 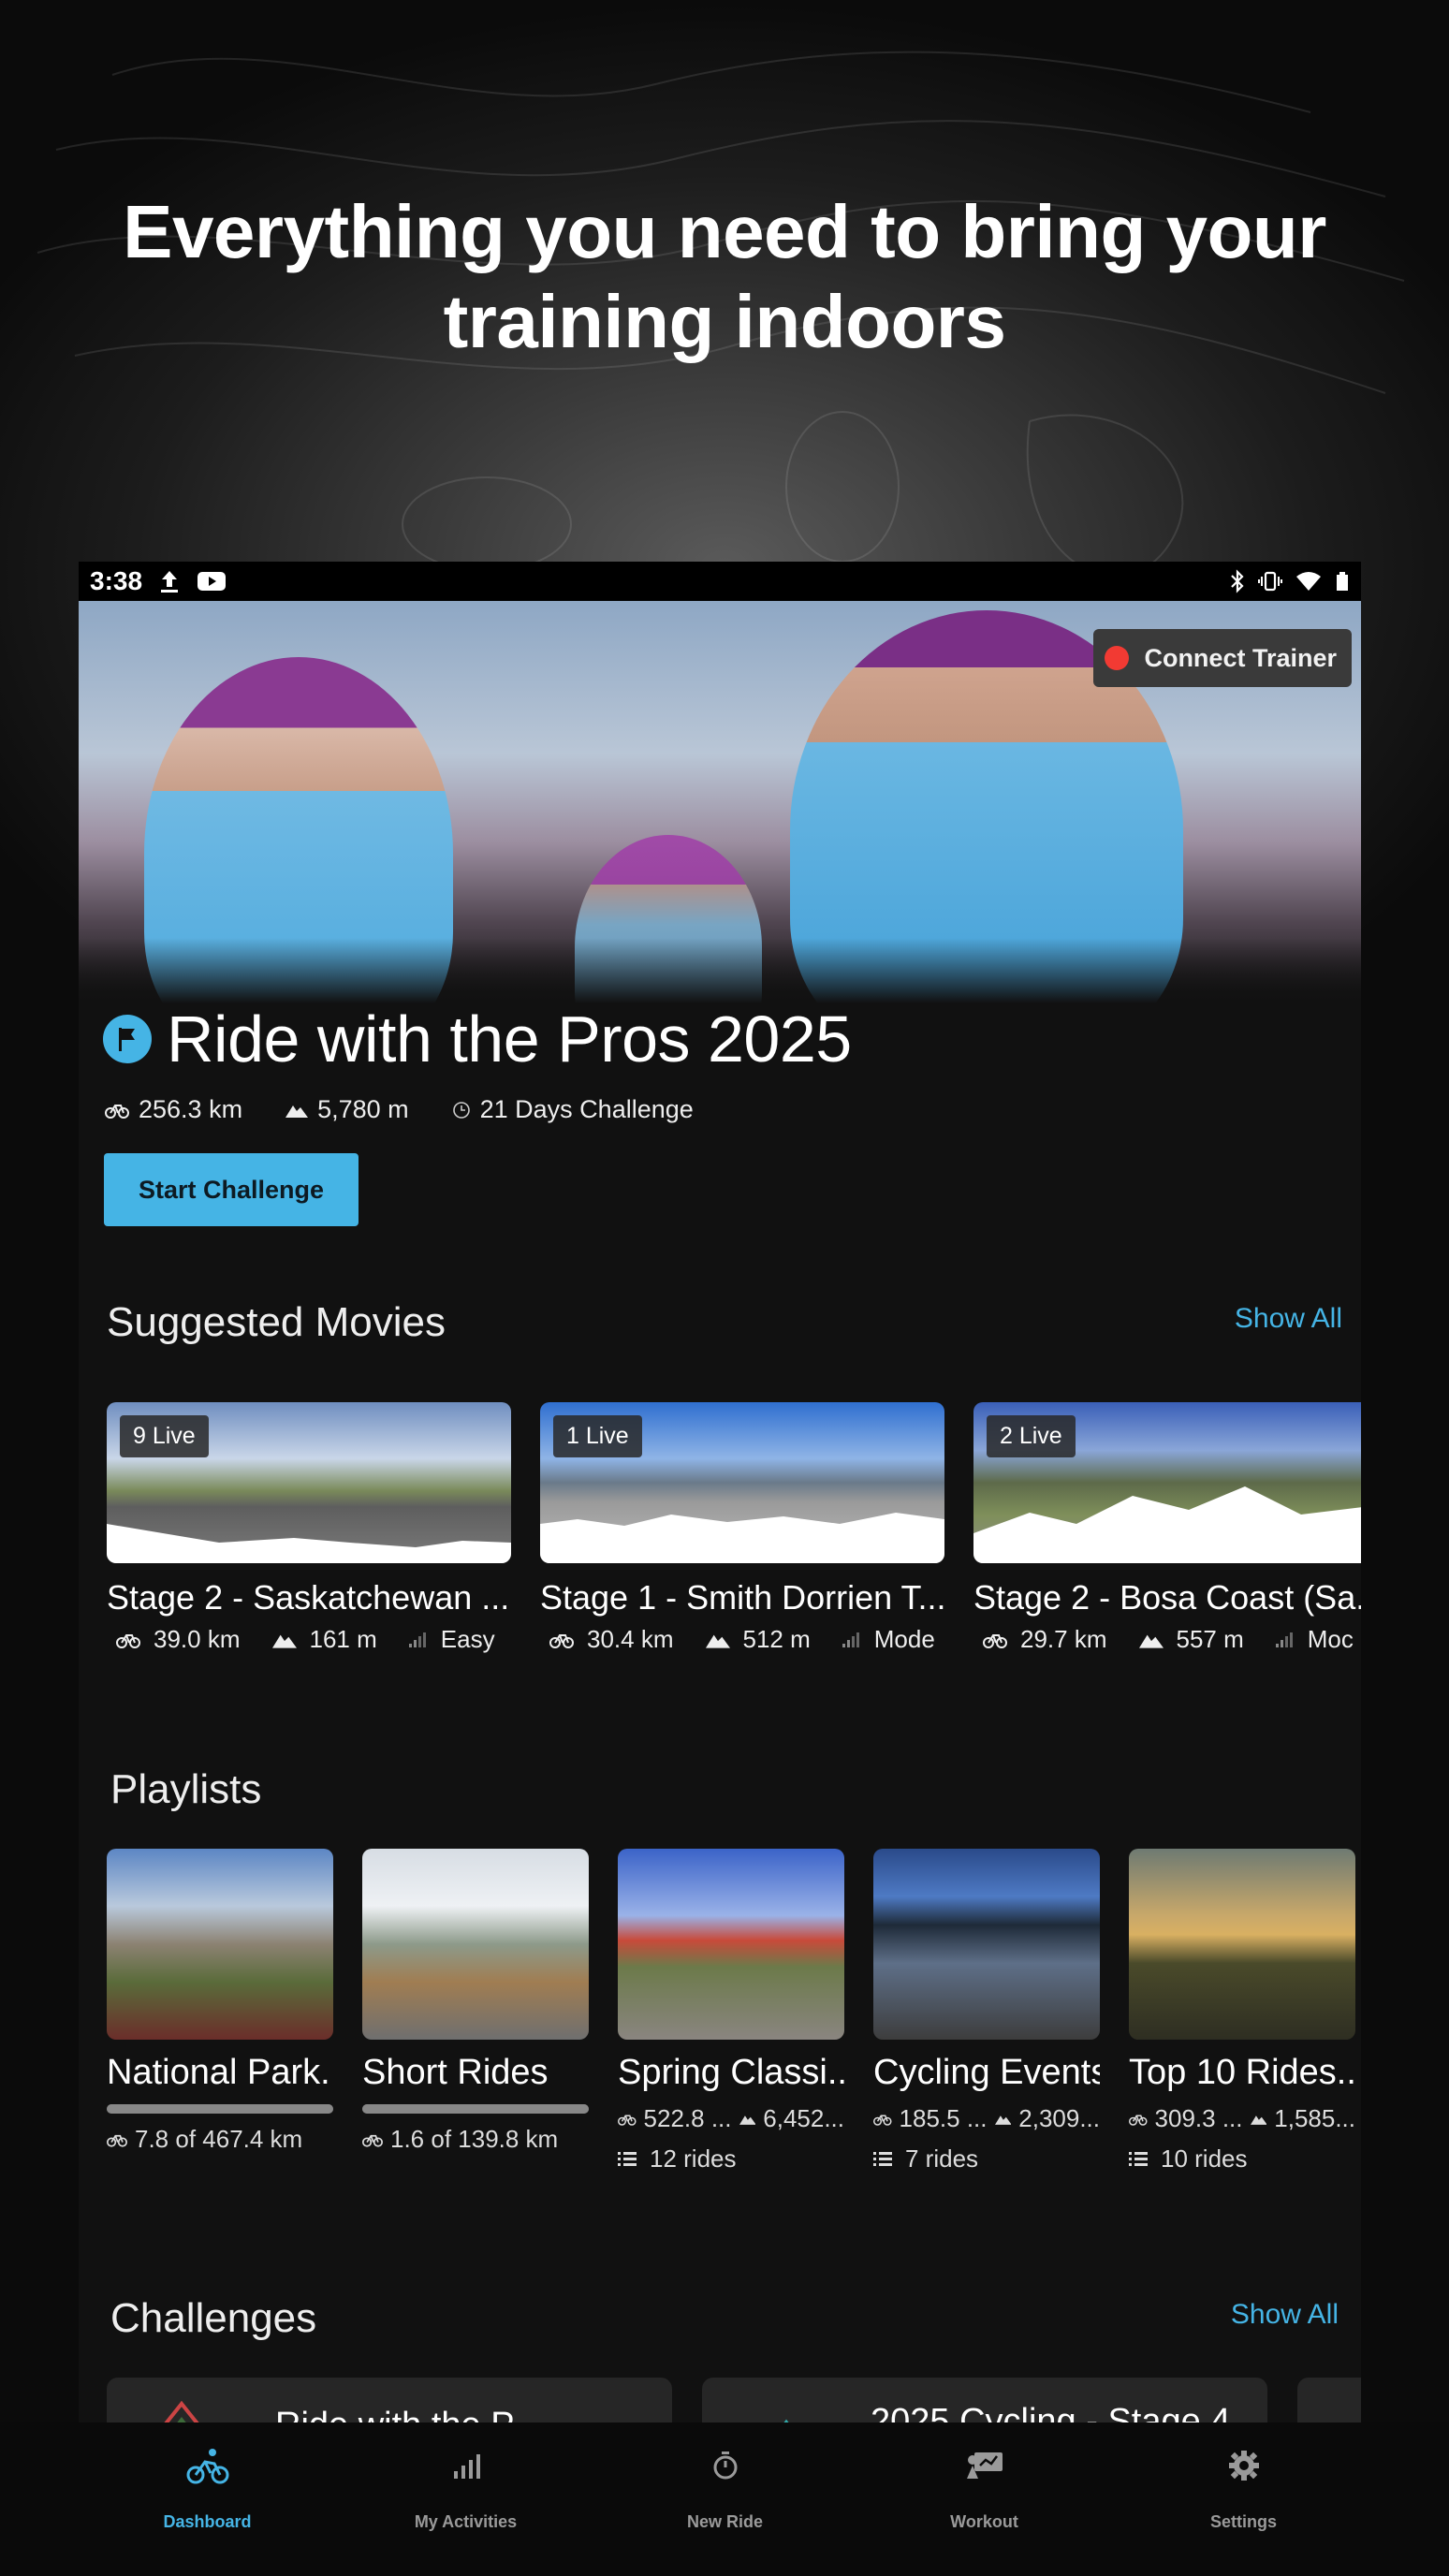 What do you see at coordinates (231, 1189) in the screenshot?
I see `start-challenge-button: Start Challenge` at bounding box center [231, 1189].